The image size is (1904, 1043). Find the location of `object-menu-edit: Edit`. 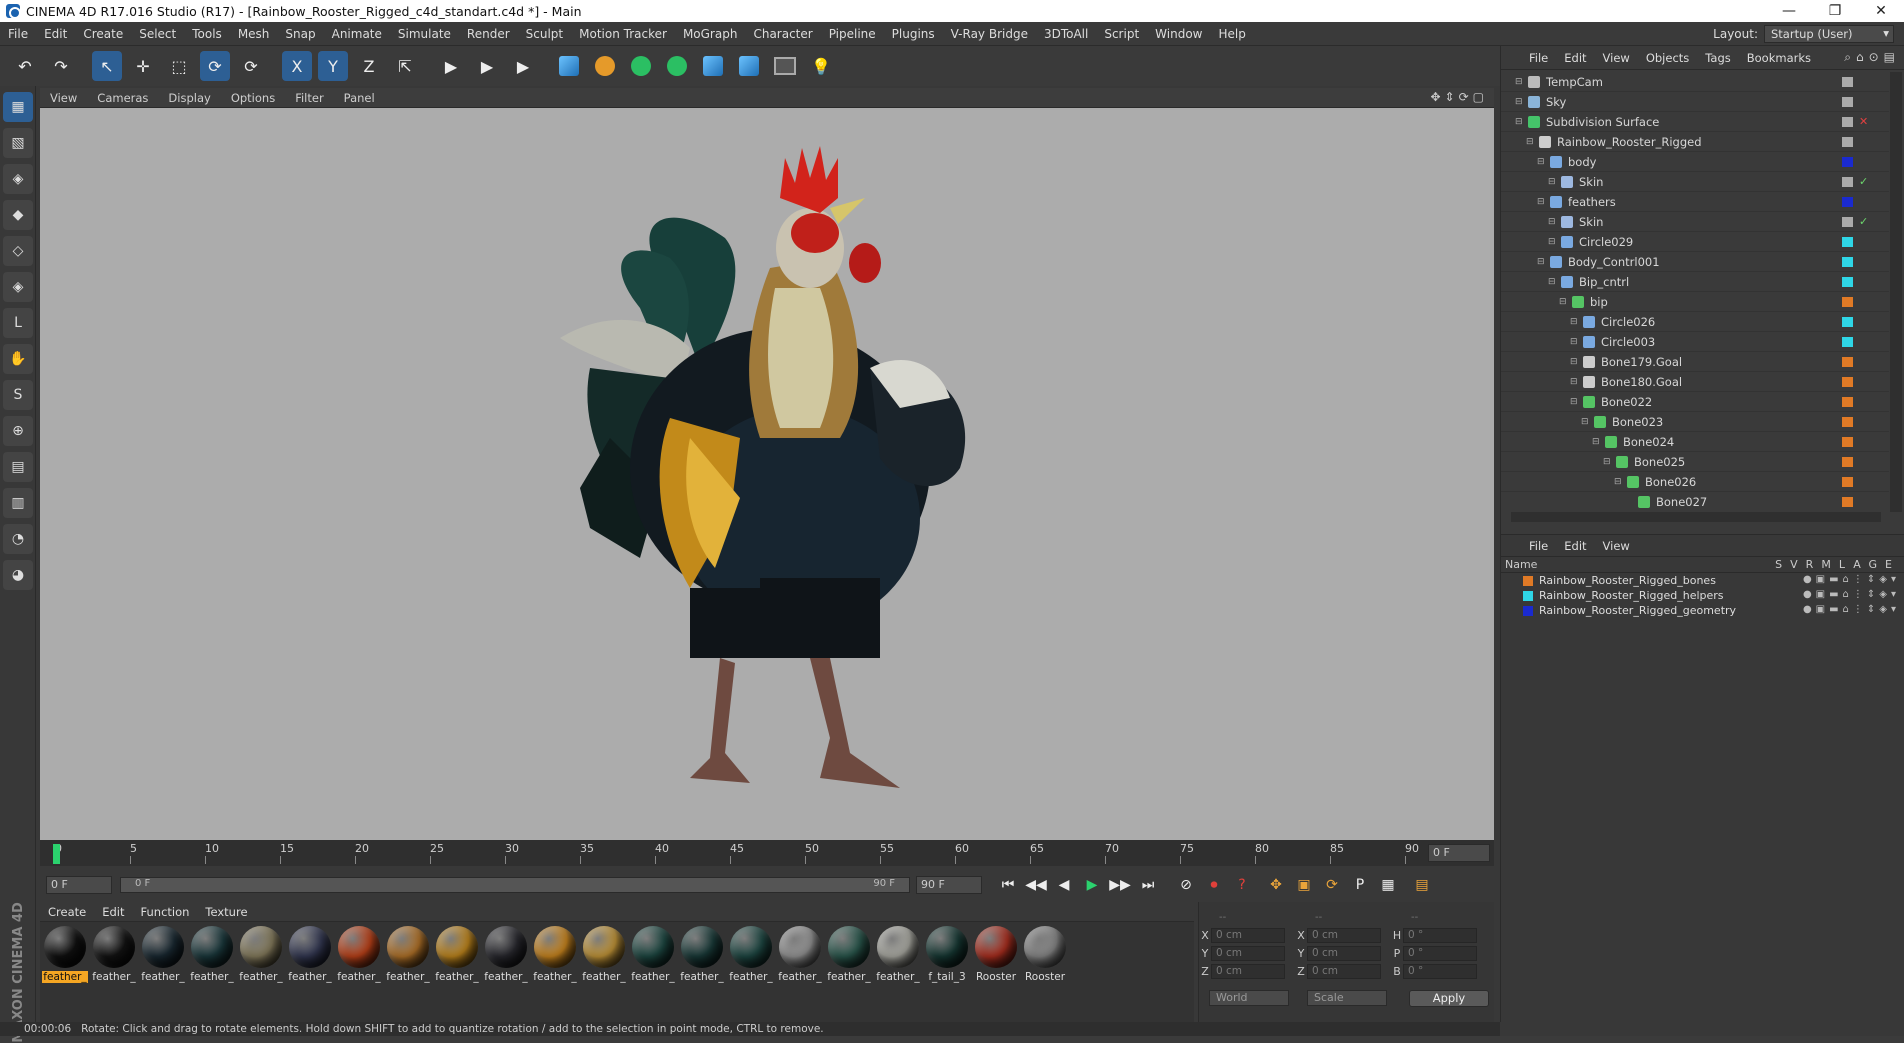

object-menu-edit: Edit is located at coordinates (1575, 58).